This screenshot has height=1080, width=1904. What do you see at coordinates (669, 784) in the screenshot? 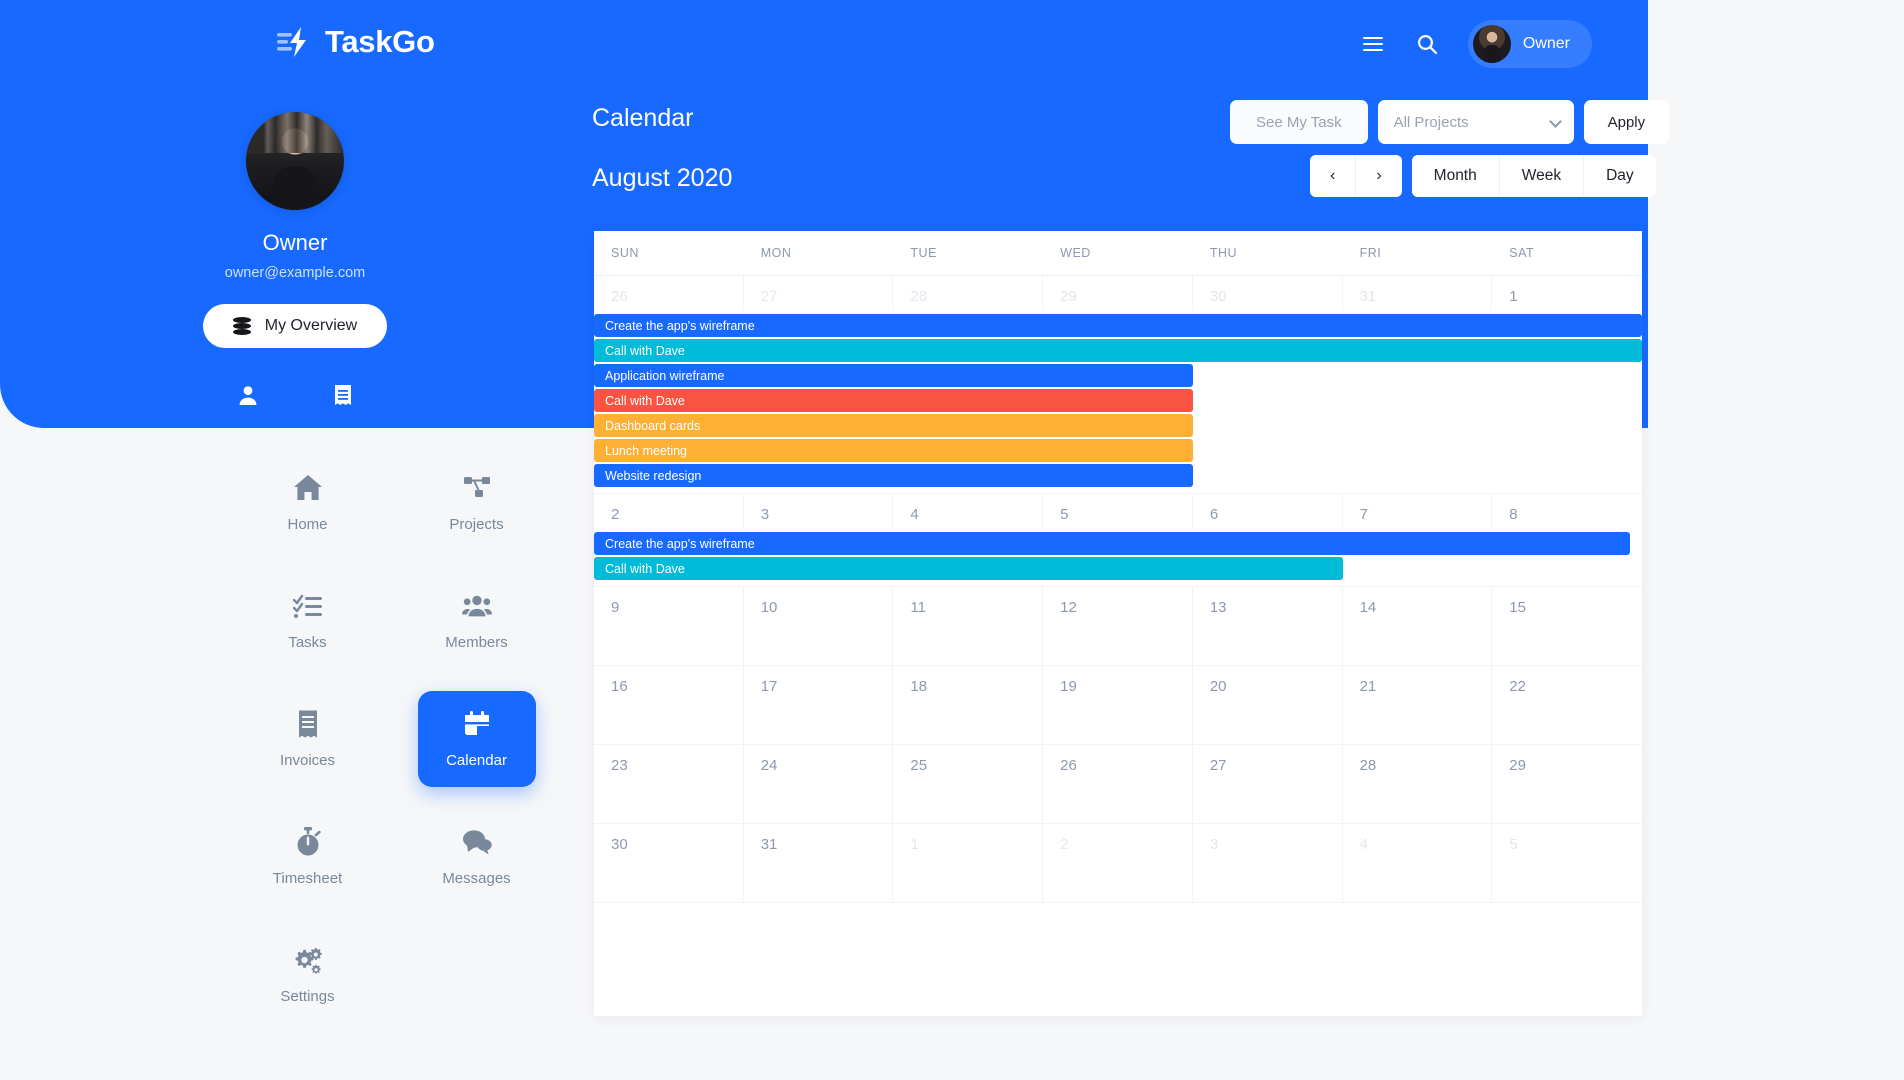
I see `calendar-day-cell: 23` at bounding box center [669, 784].